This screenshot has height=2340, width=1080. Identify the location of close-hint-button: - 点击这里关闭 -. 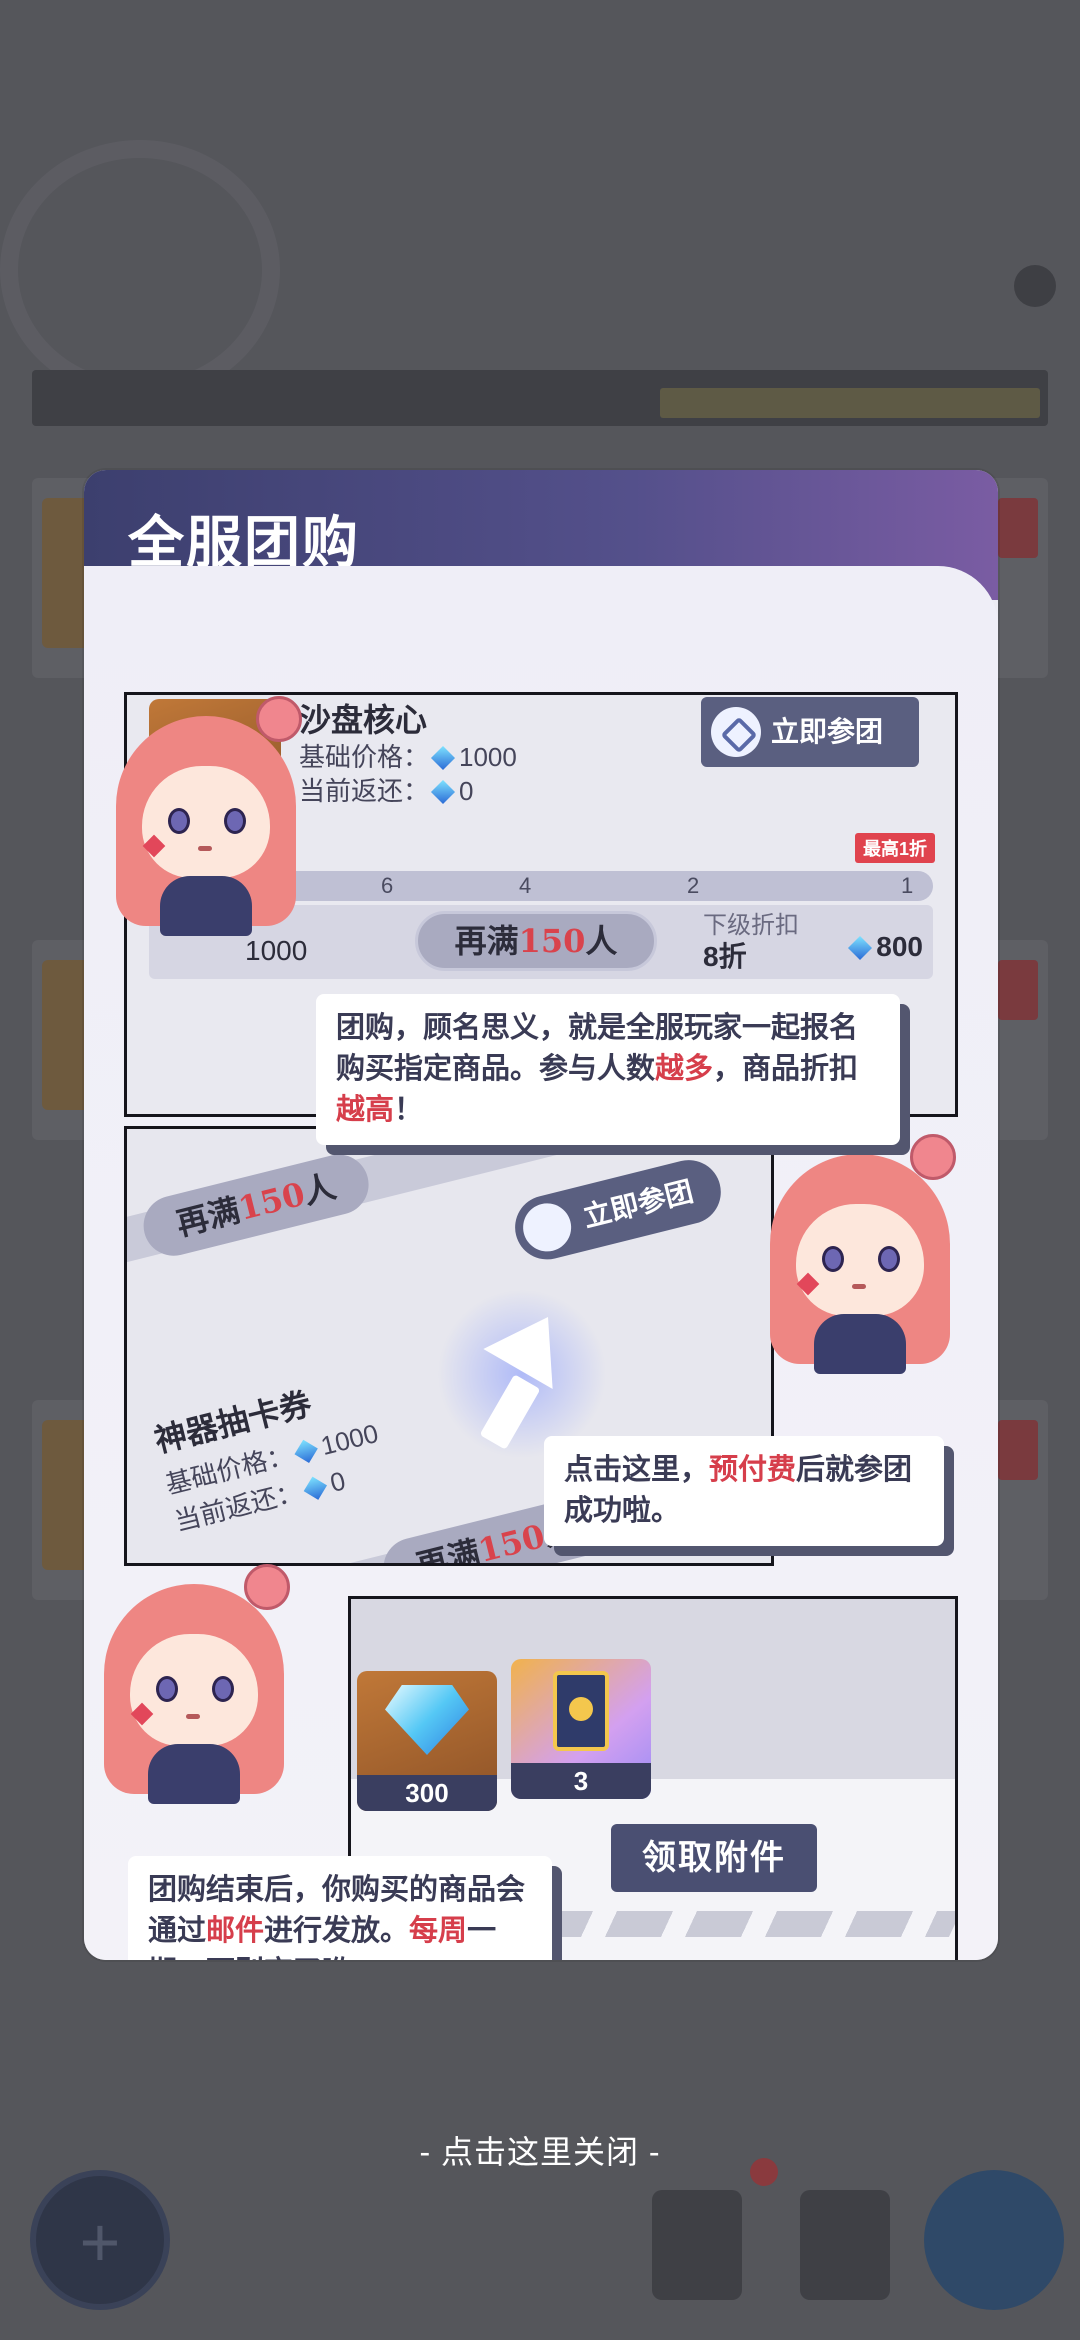
(540, 2150).